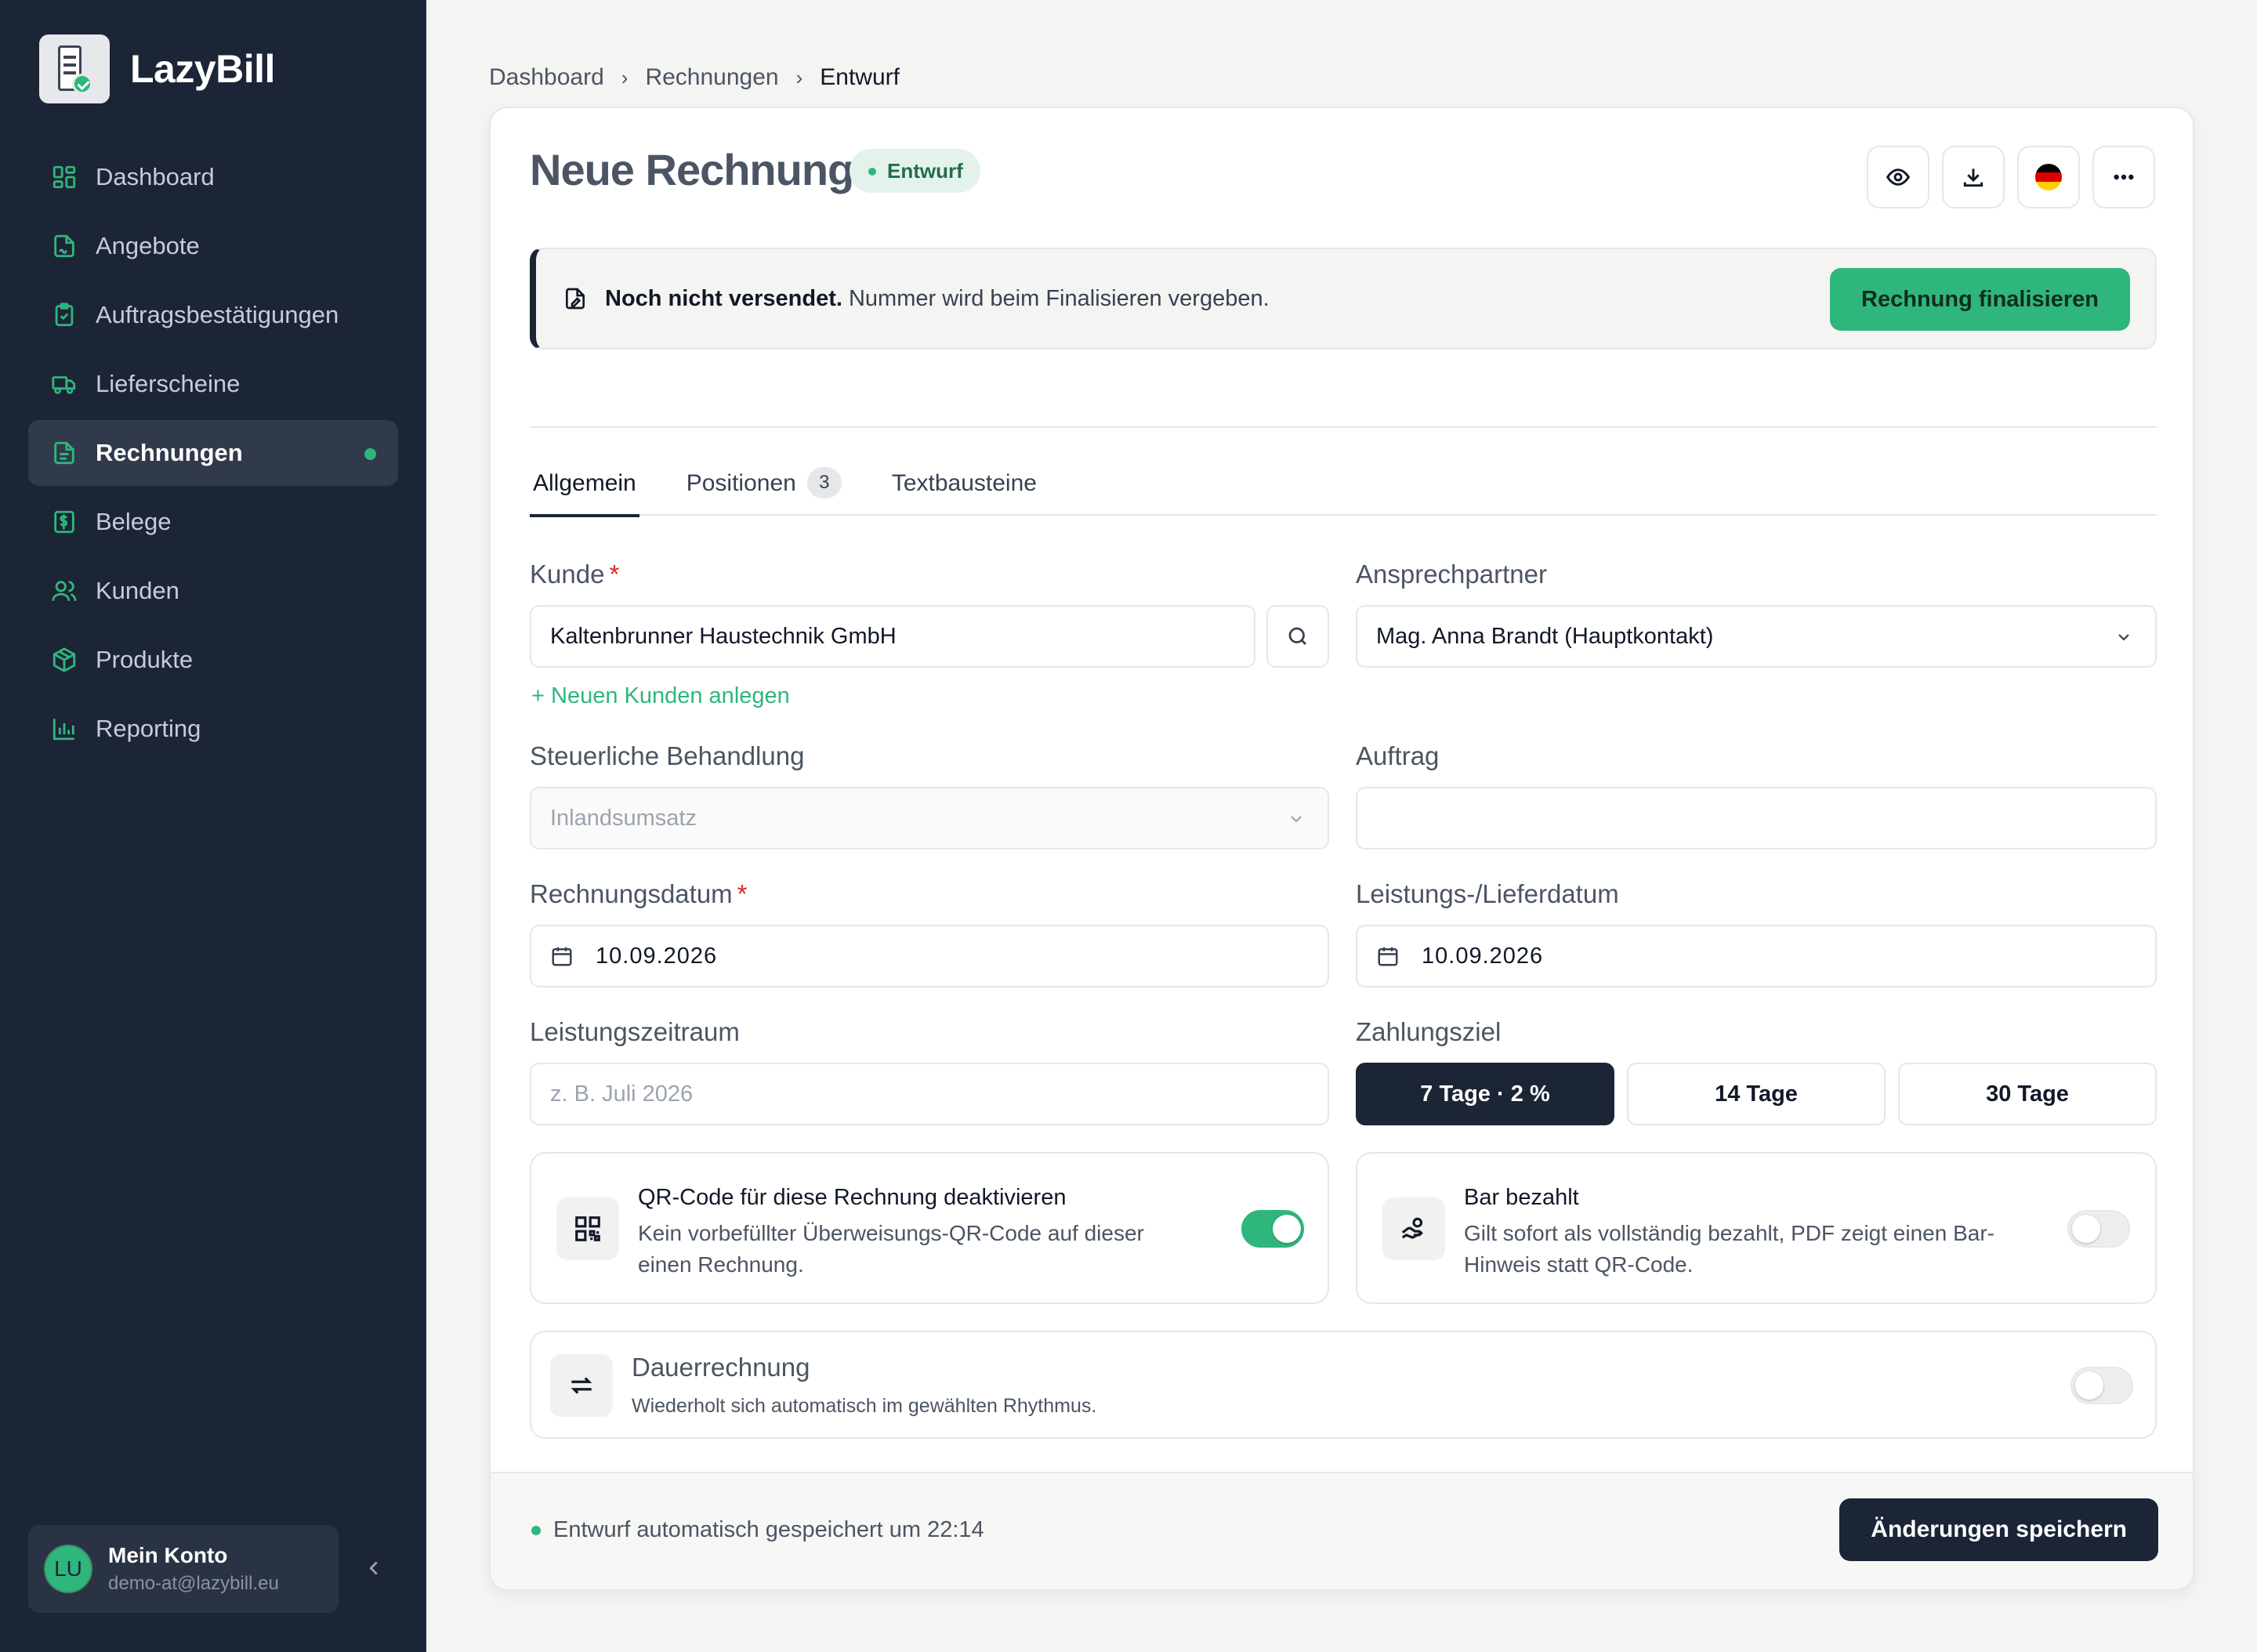 The height and width of the screenshot is (1652, 2257). What do you see at coordinates (758, 1530) in the screenshot?
I see `autosave-status: Entwurf automatisch gespeichert um 22:14` at bounding box center [758, 1530].